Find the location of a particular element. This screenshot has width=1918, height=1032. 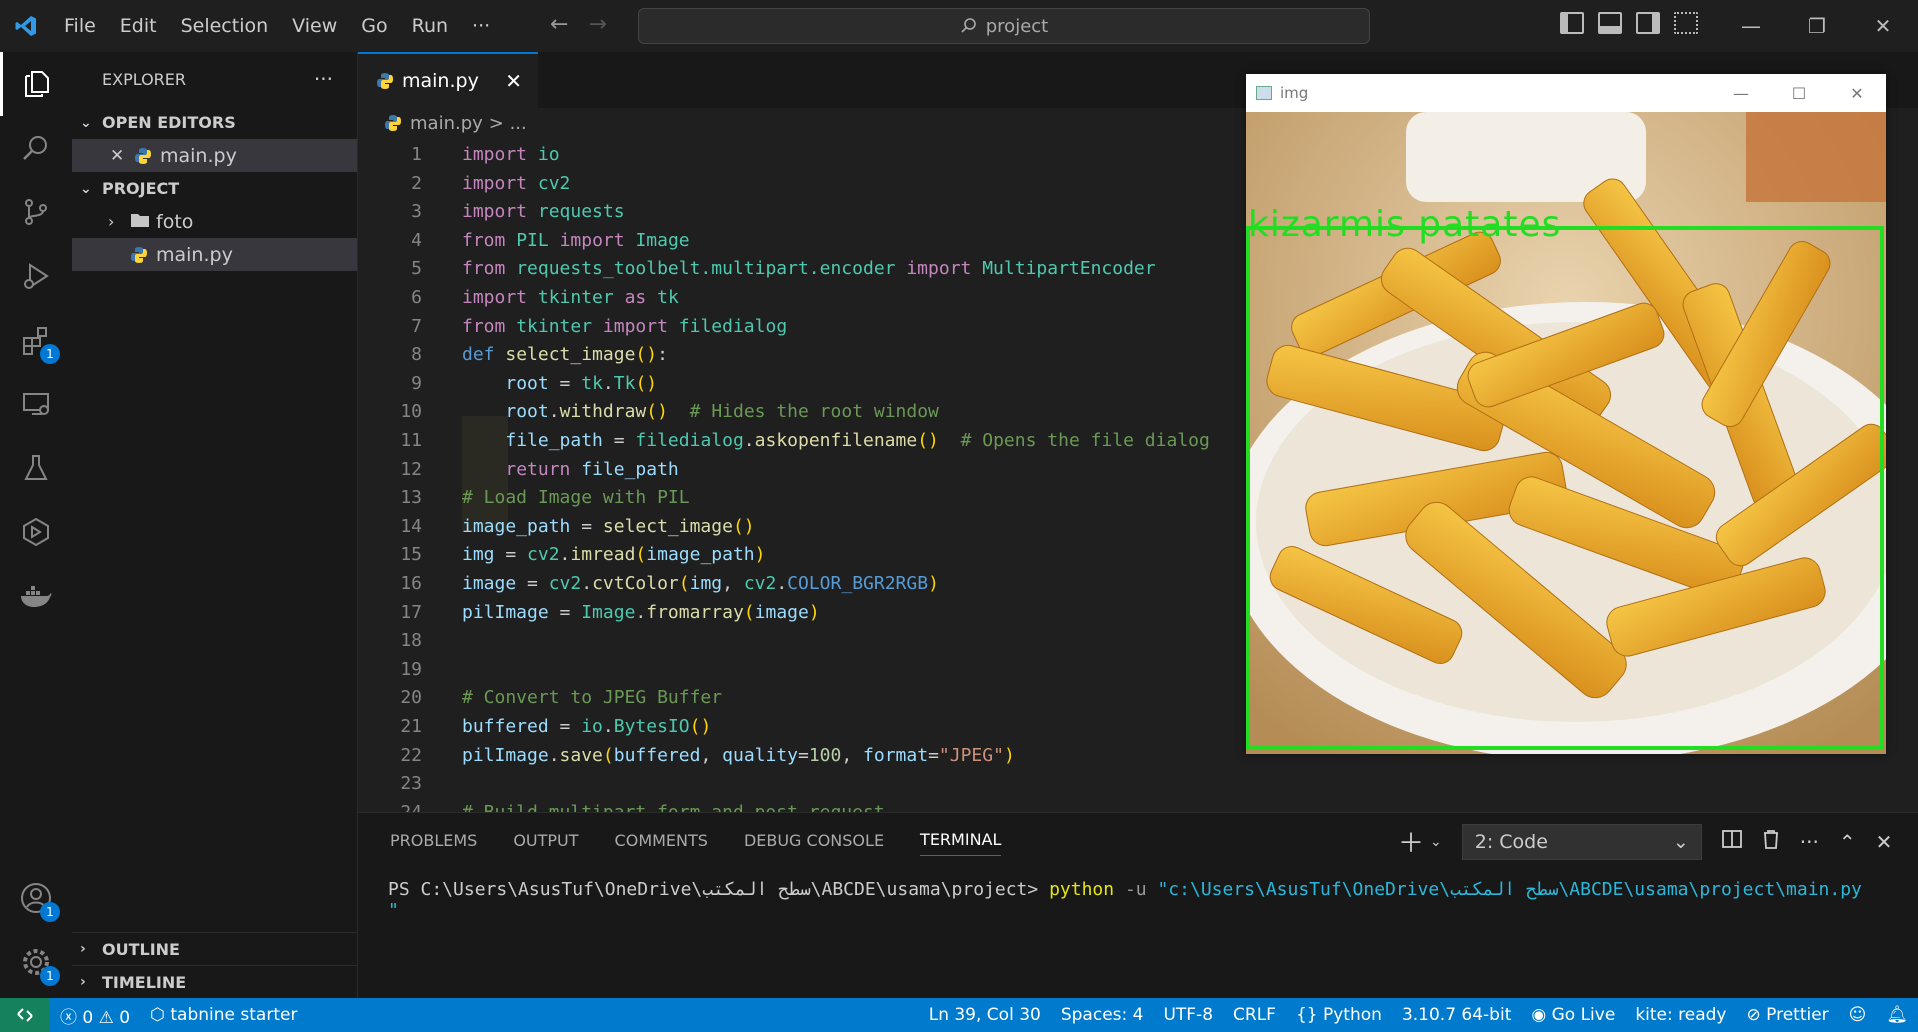

go-live: ◉ Go Live is located at coordinates (1573, 1015).